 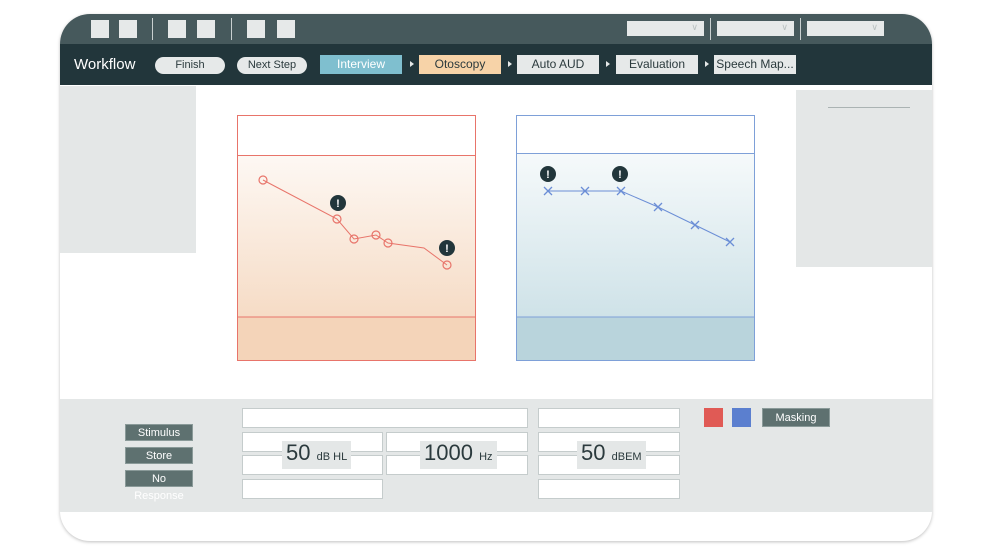 What do you see at coordinates (190, 65) in the screenshot?
I see `finish-button: Finish` at bounding box center [190, 65].